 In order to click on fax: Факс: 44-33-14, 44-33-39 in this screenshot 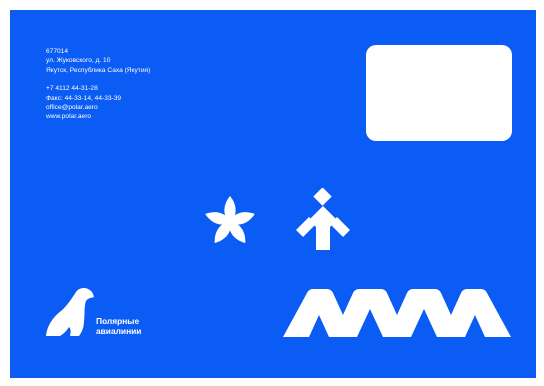, I will do `click(84, 98)`.